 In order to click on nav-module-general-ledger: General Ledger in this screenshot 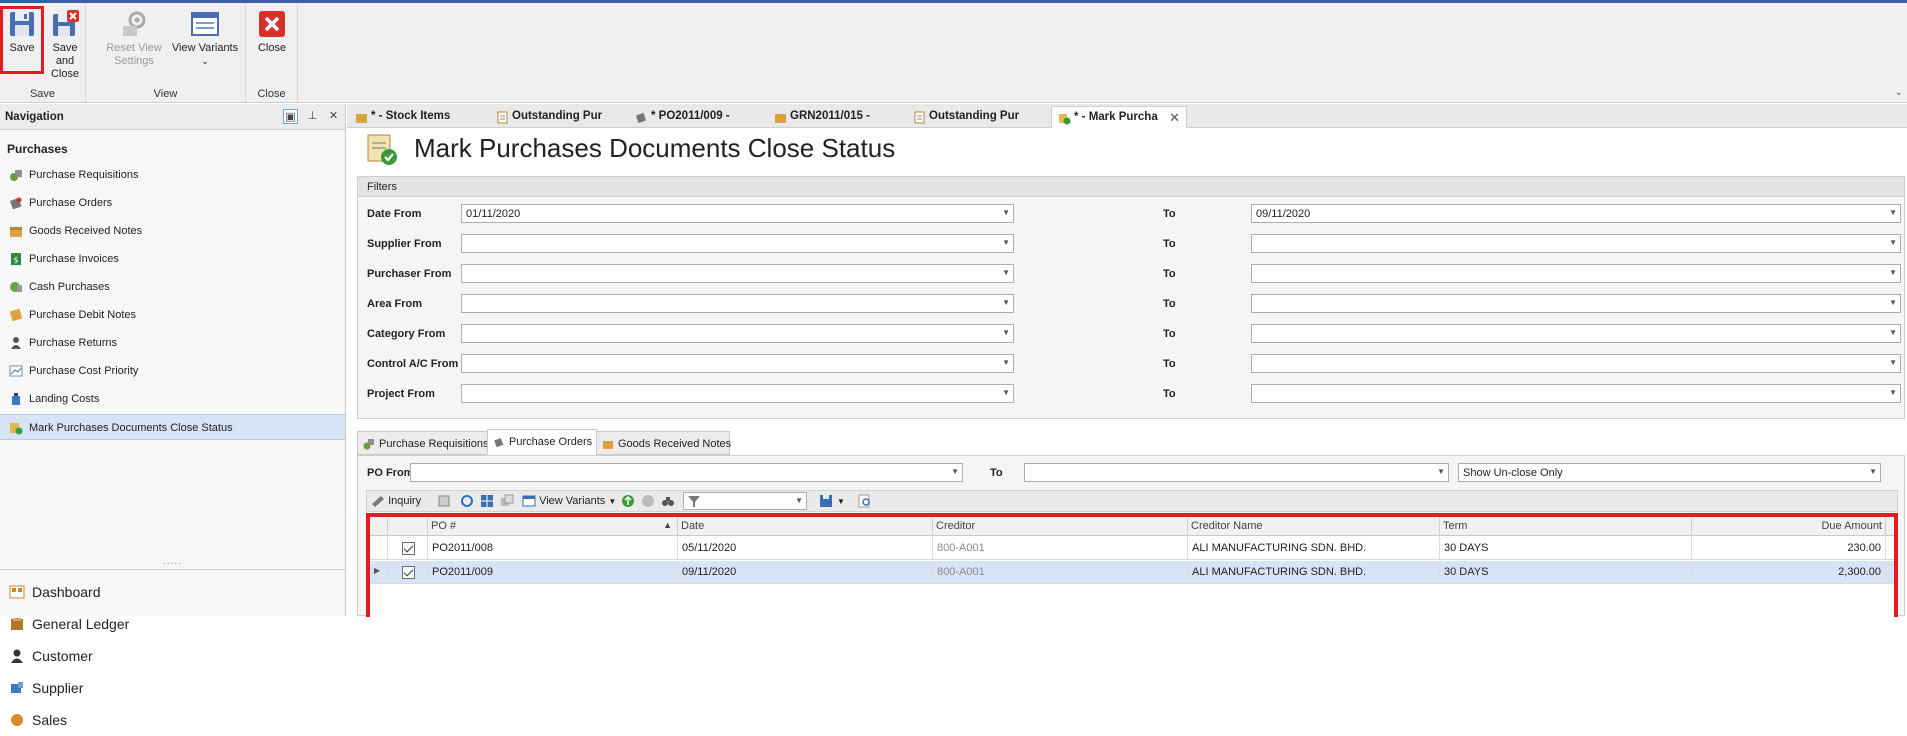, I will do `click(172, 624)`.